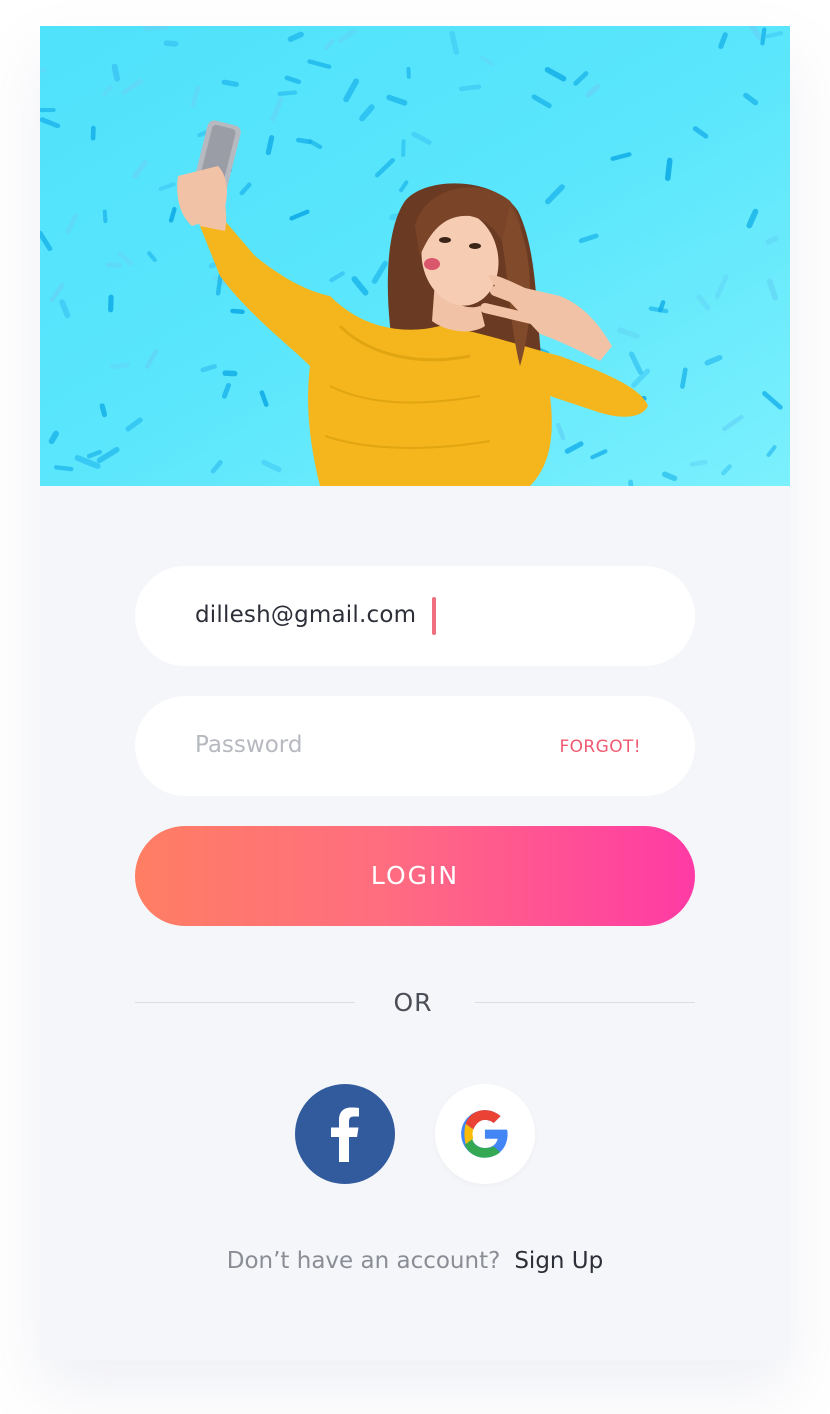 This screenshot has width=830, height=1414. Describe the element at coordinates (415, 1261) in the screenshot. I see `signup-prompt: Don’t have an account? Sign Up` at that location.